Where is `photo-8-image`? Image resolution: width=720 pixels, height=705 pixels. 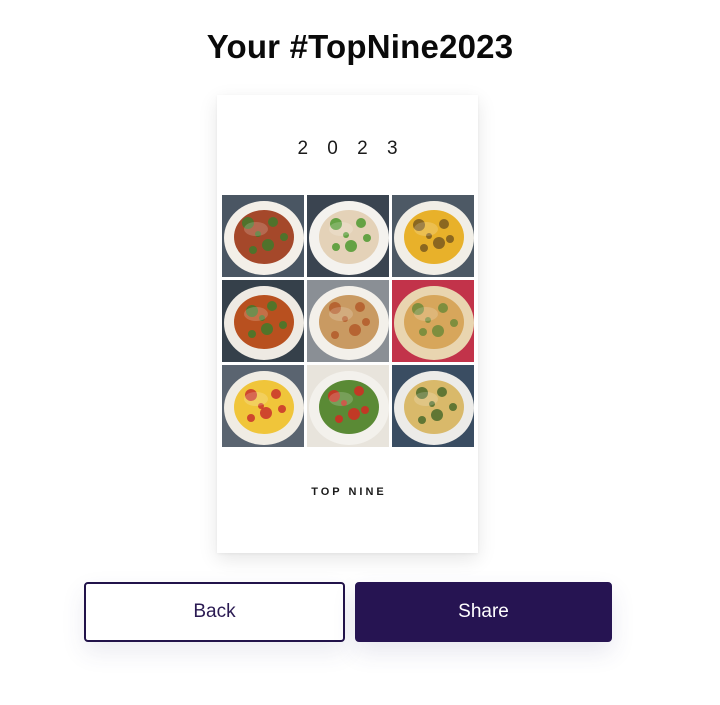 photo-8-image is located at coordinates (348, 406).